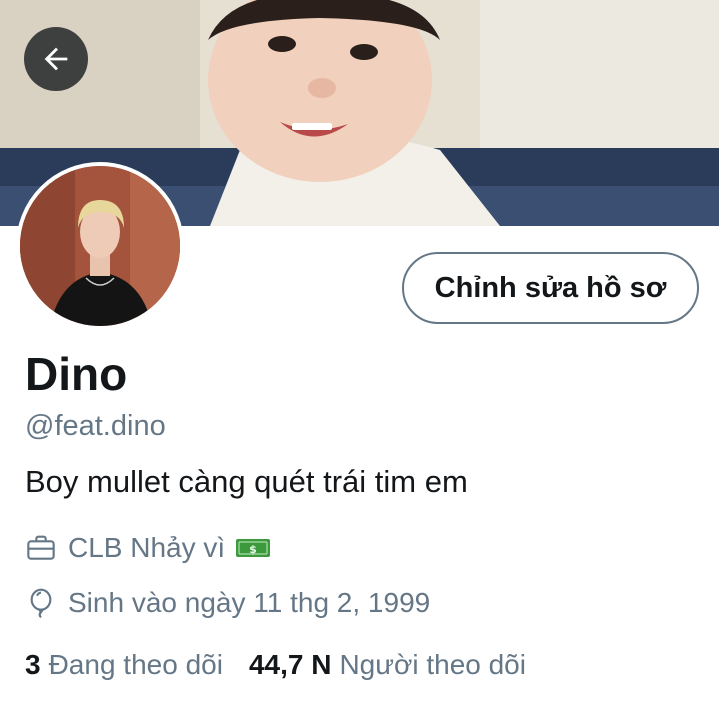 This screenshot has height=721, width=719. I want to click on balloon-icon, so click(41, 603).